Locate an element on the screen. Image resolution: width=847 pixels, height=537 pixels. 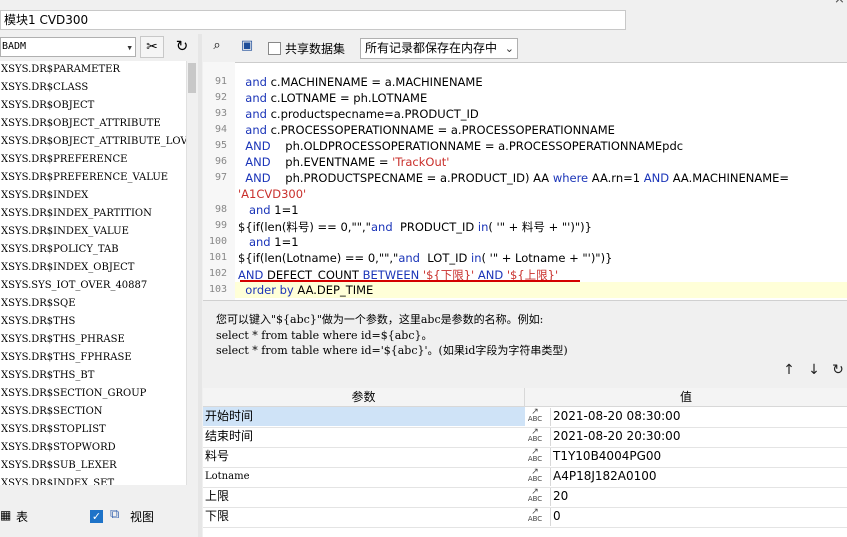
refresh-button: ↻ is located at coordinates (182, 47).